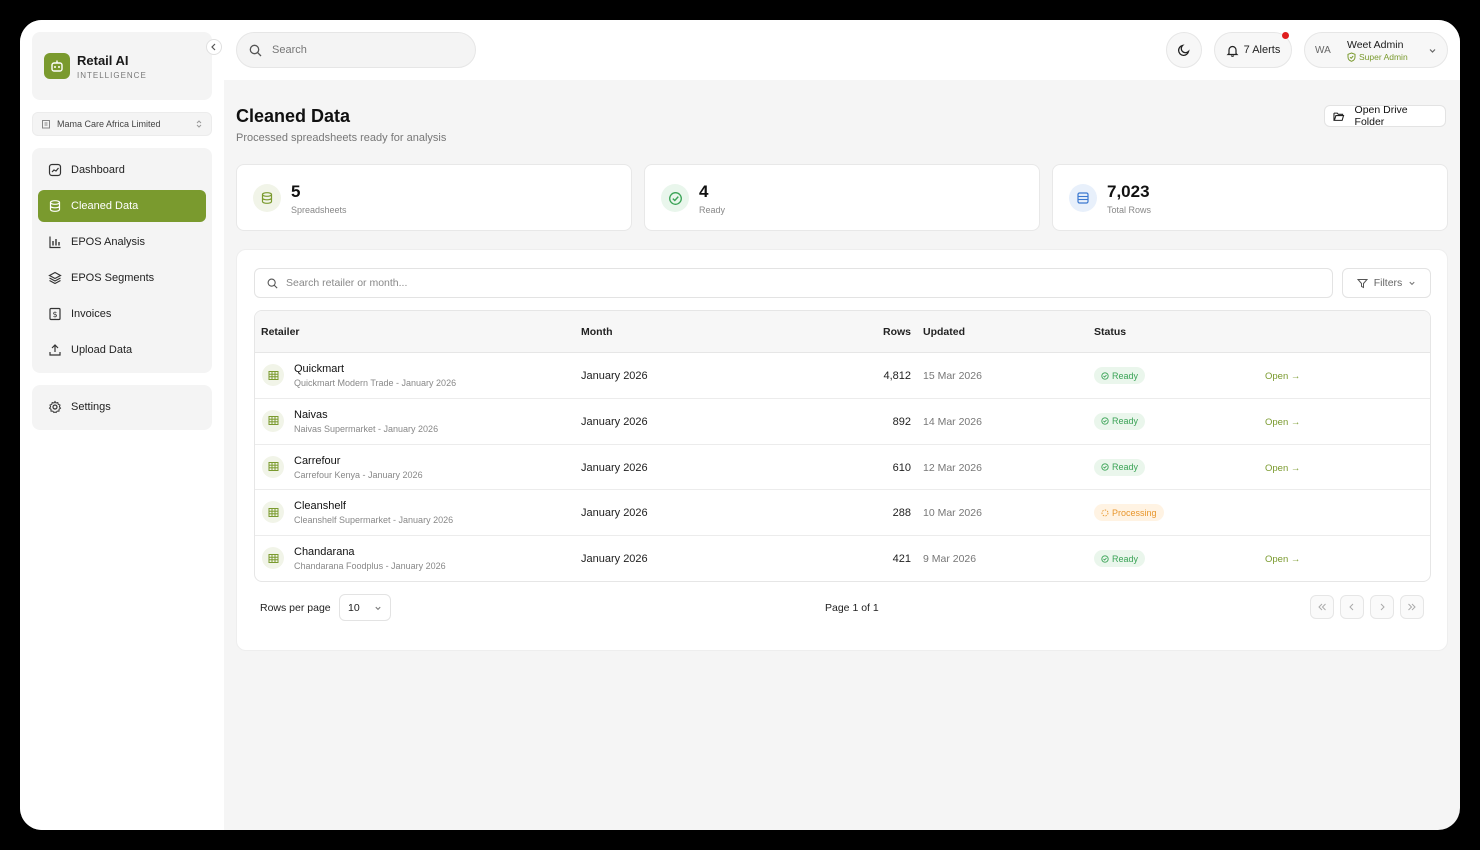 The height and width of the screenshot is (850, 1480). What do you see at coordinates (842, 197) in the screenshot?
I see `stat-card-ready: 4 Ready` at bounding box center [842, 197].